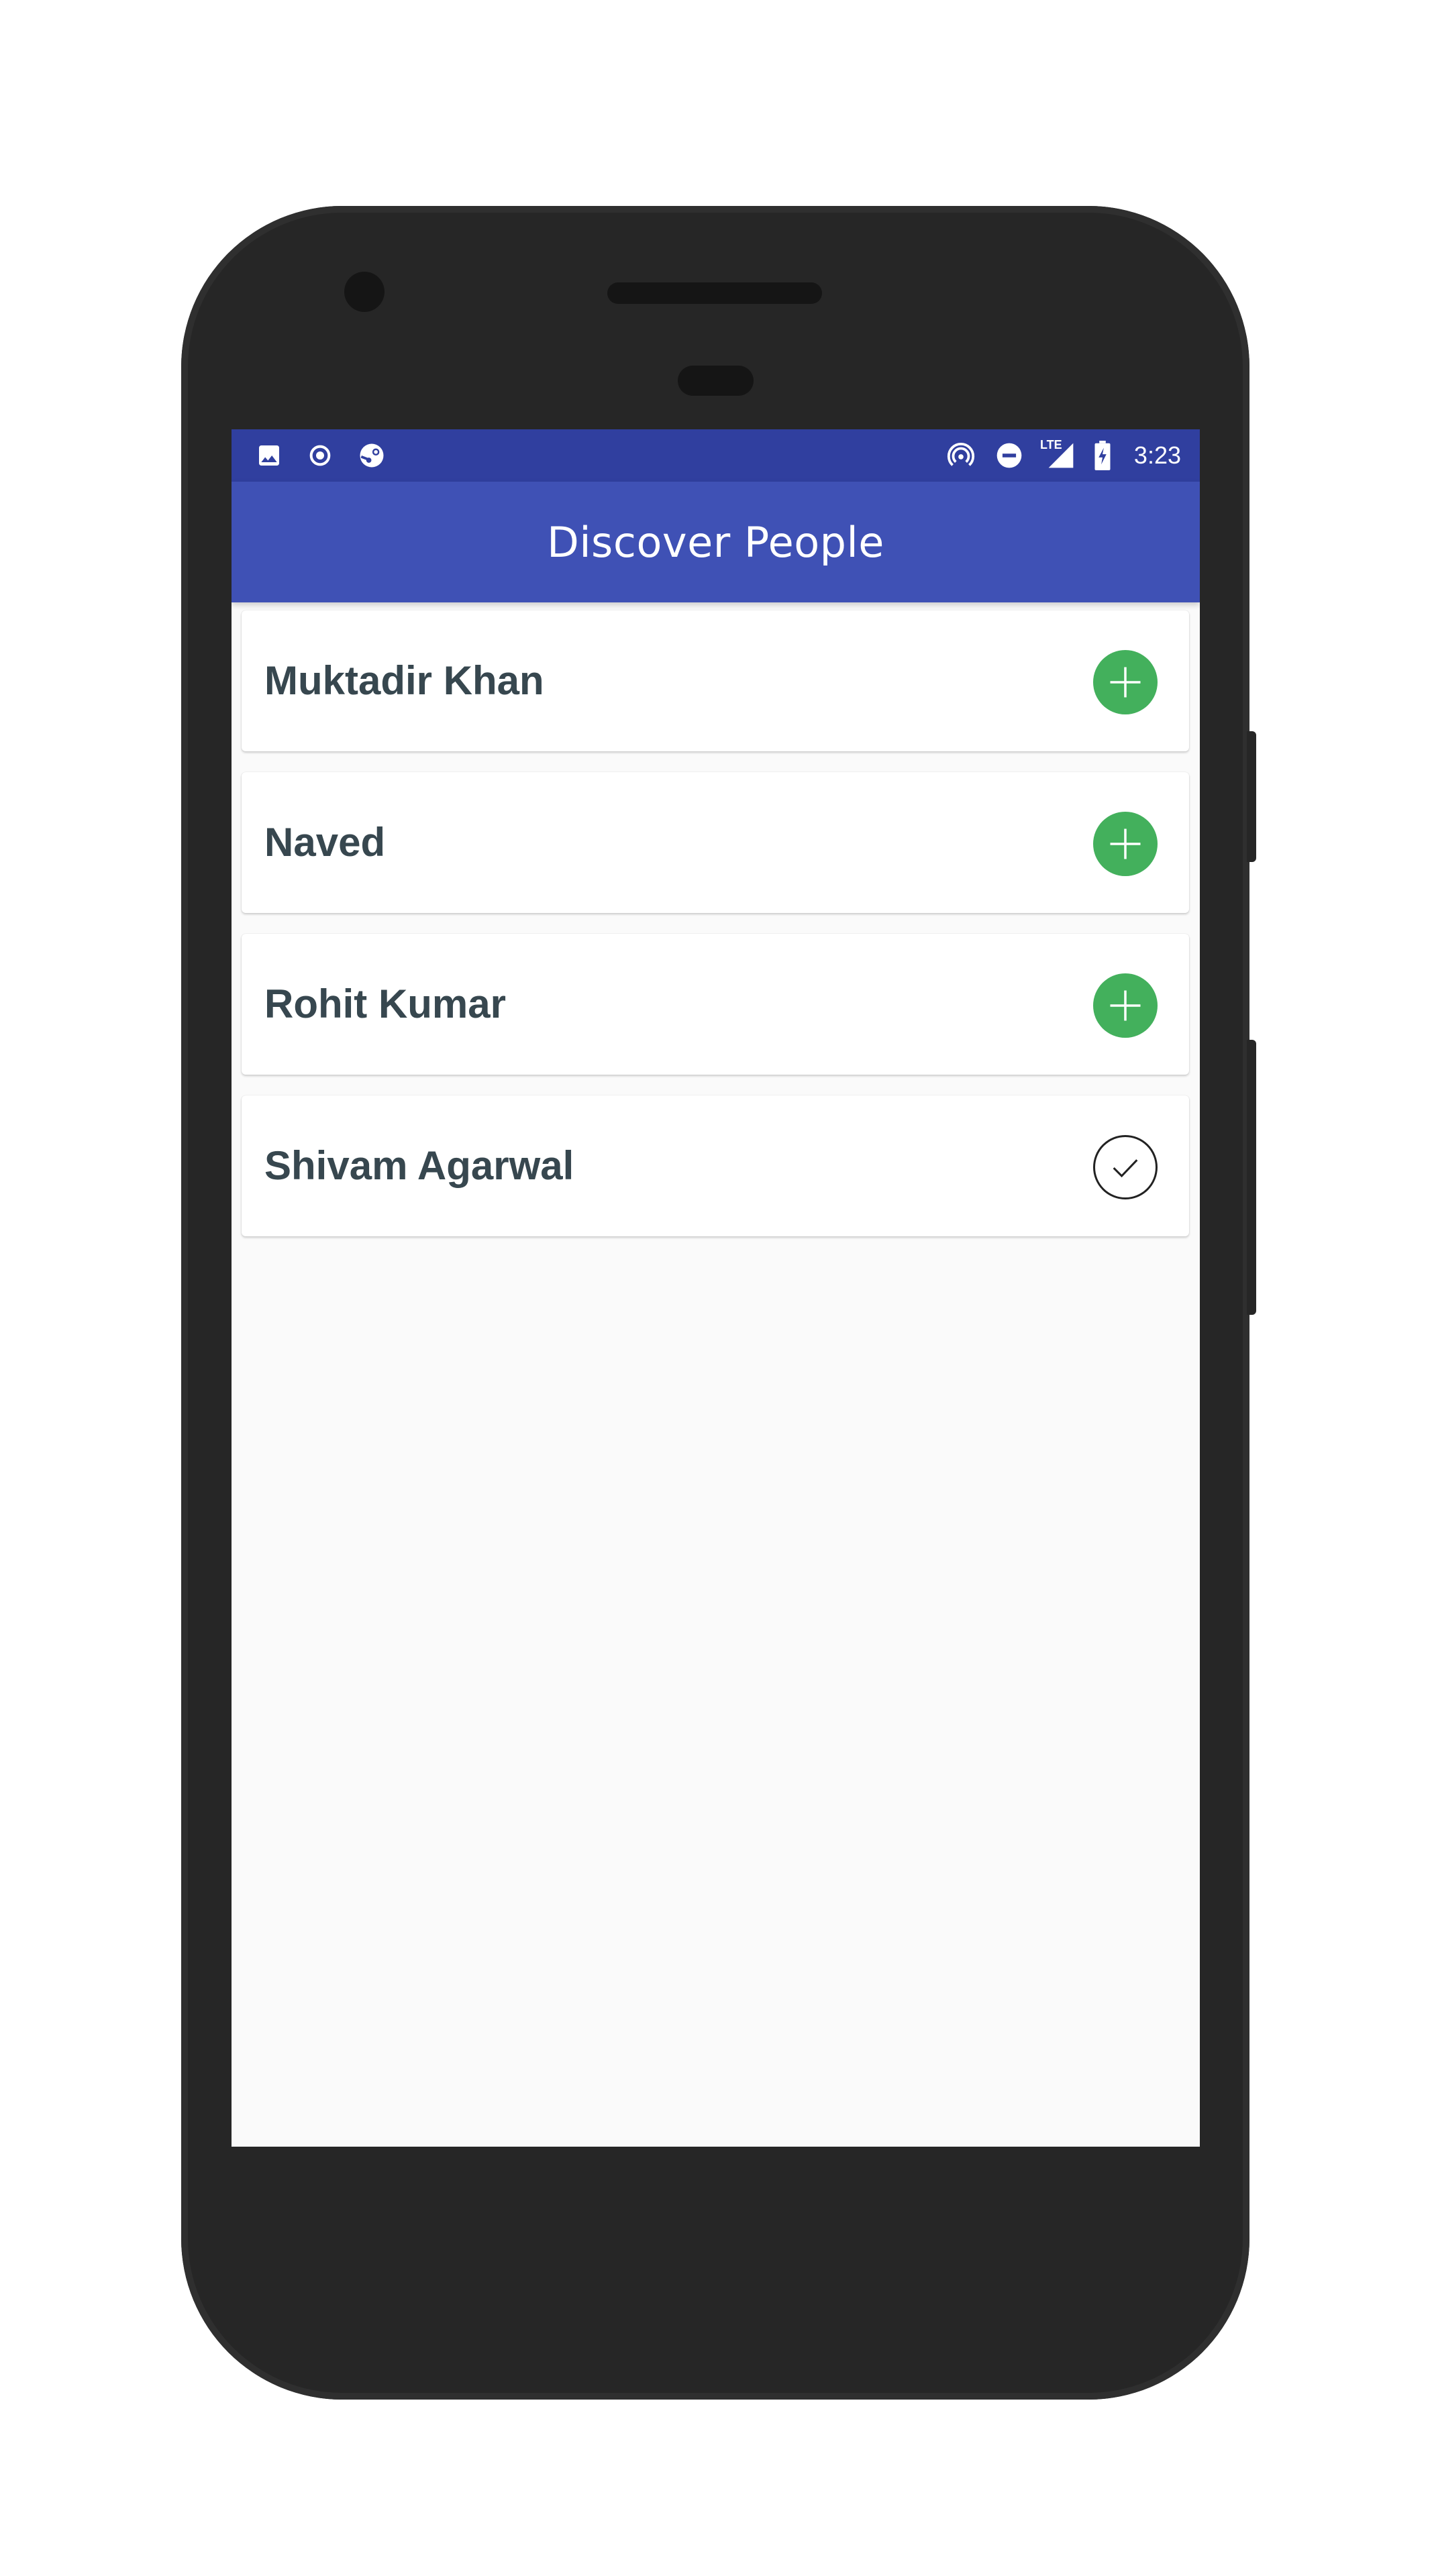 The width and height of the screenshot is (1432, 2576). What do you see at coordinates (961, 455) in the screenshot?
I see `hotspot-icon` at bounding box center [961, 455].